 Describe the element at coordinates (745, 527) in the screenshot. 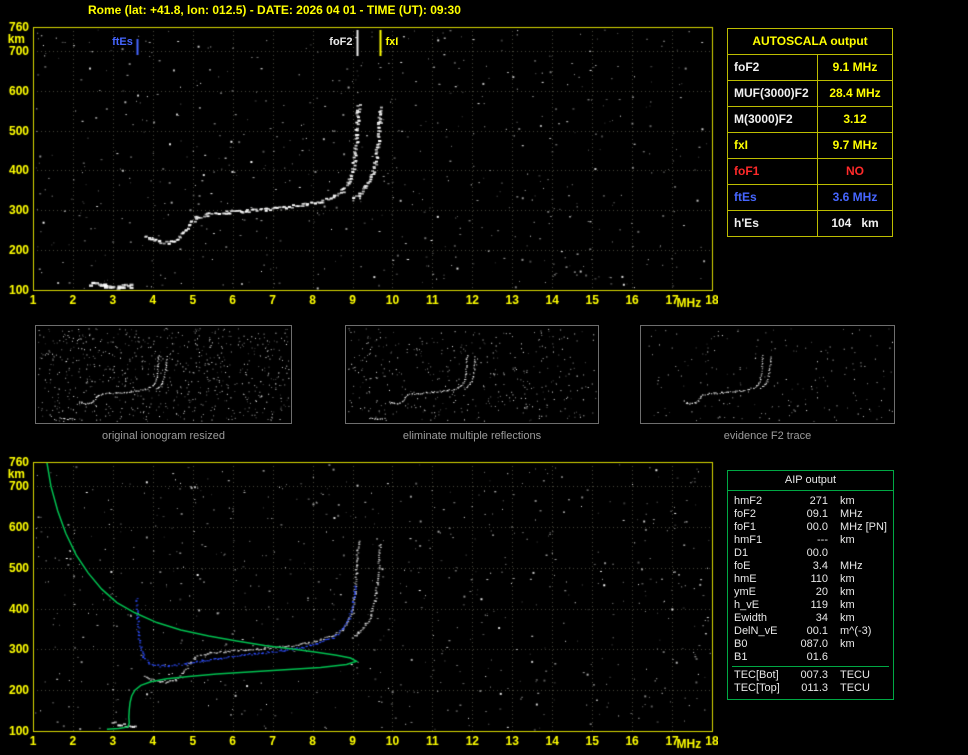

I see `param-name: foF1` at that location.